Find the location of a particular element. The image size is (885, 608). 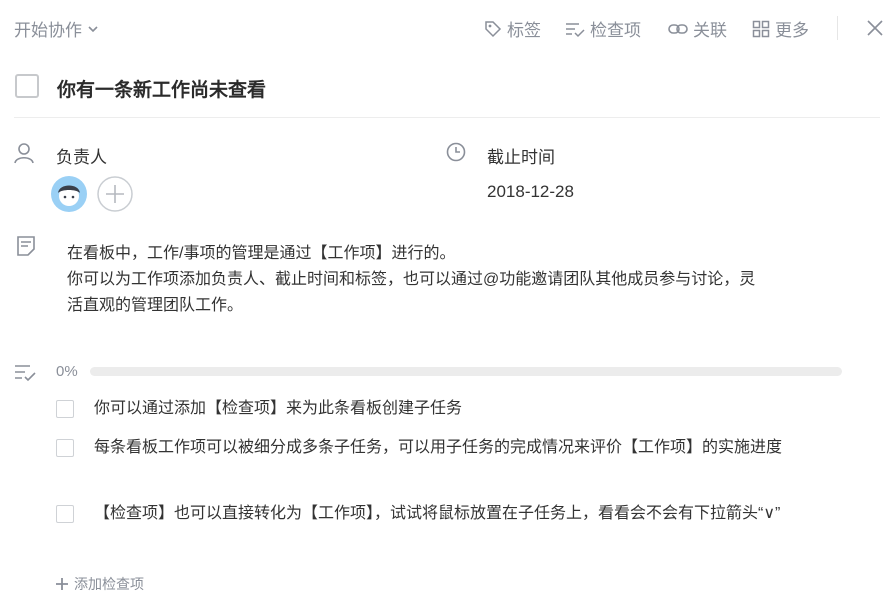

checklist-icon is located at coordinates (575, 29).